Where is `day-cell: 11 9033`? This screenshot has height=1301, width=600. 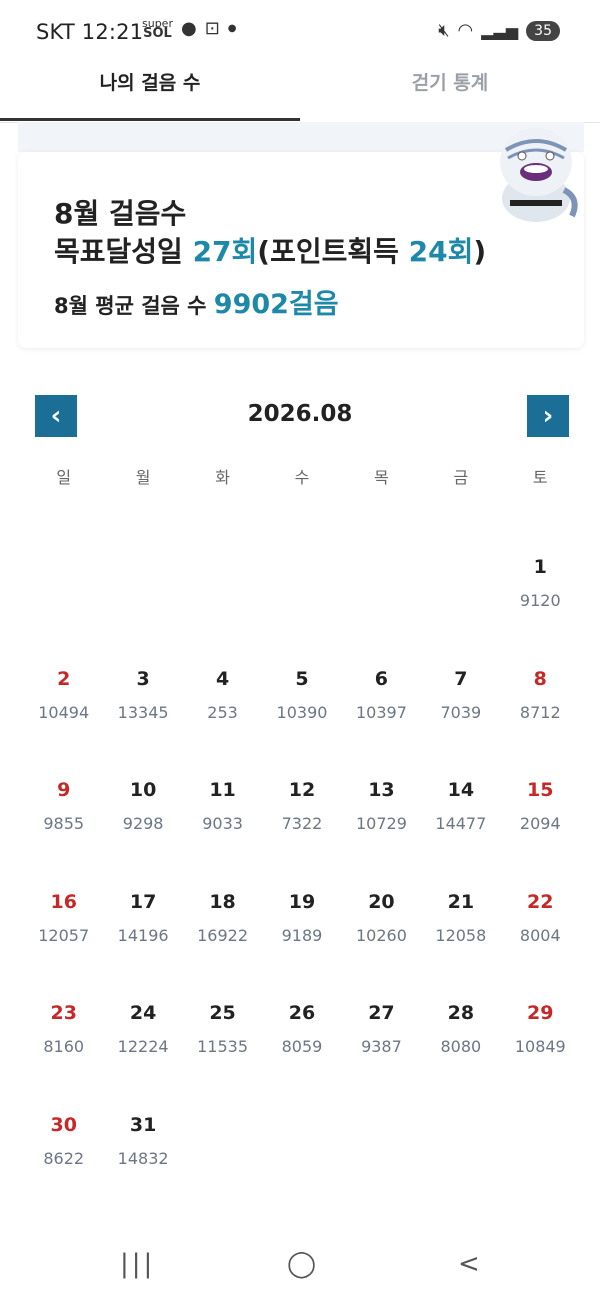
day-cell: 11 9033 is located at coordinates (222, 835).